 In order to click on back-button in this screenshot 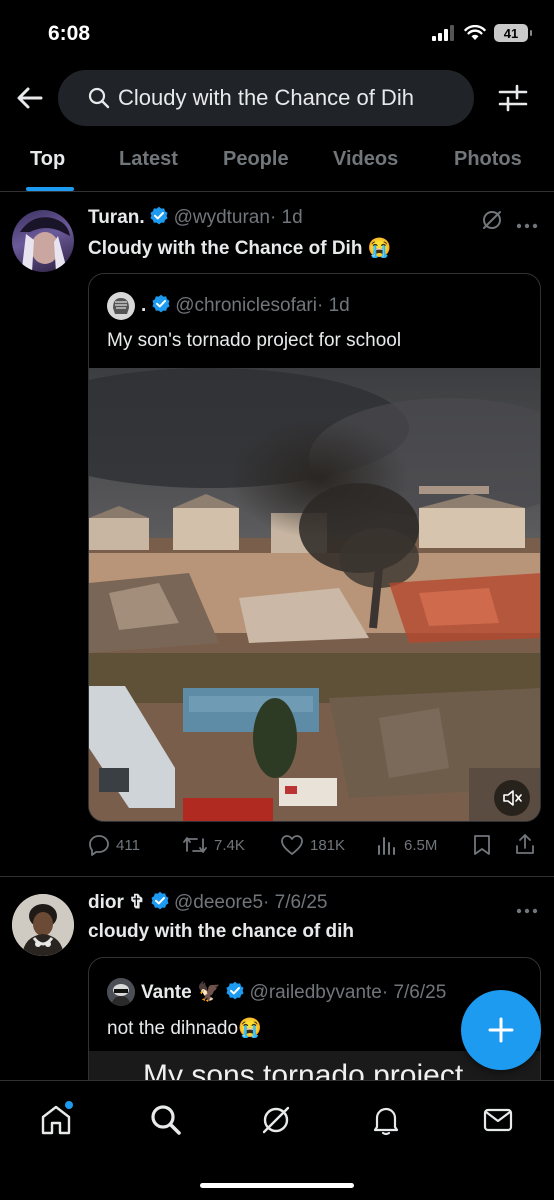, I will do `click(30, 98)`.